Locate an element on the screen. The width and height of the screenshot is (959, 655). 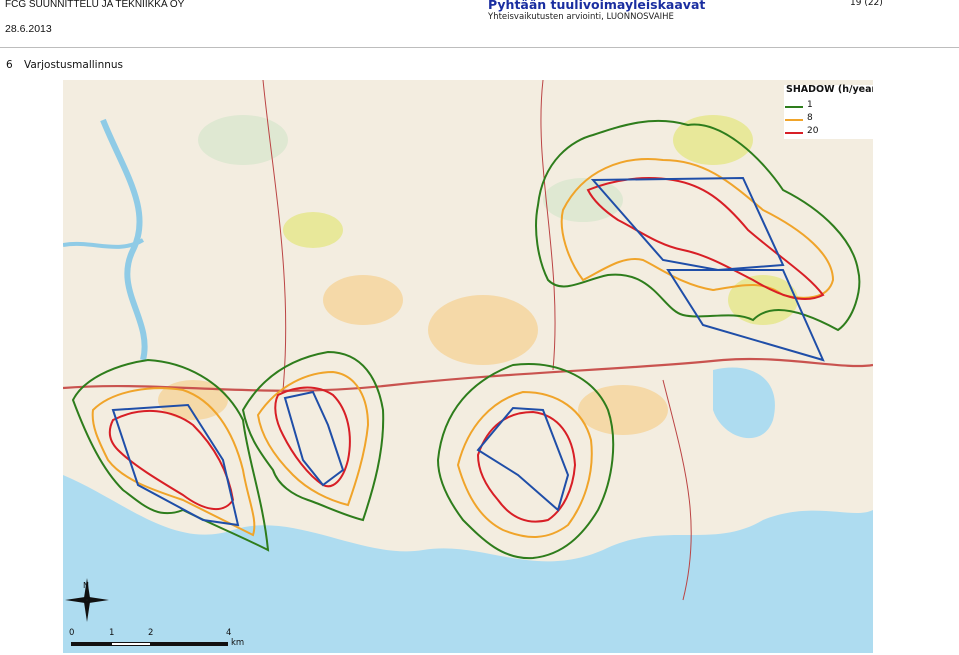
company-name: FCG SUUNNITTELU JA TEKNIIKKA OY is located at coordinates (95, 5).